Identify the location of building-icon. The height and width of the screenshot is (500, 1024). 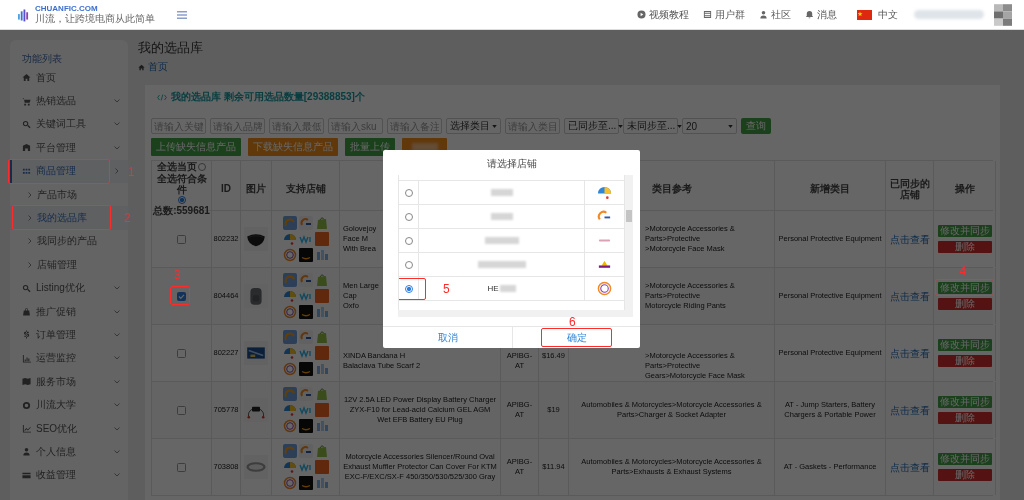
(26, 148).